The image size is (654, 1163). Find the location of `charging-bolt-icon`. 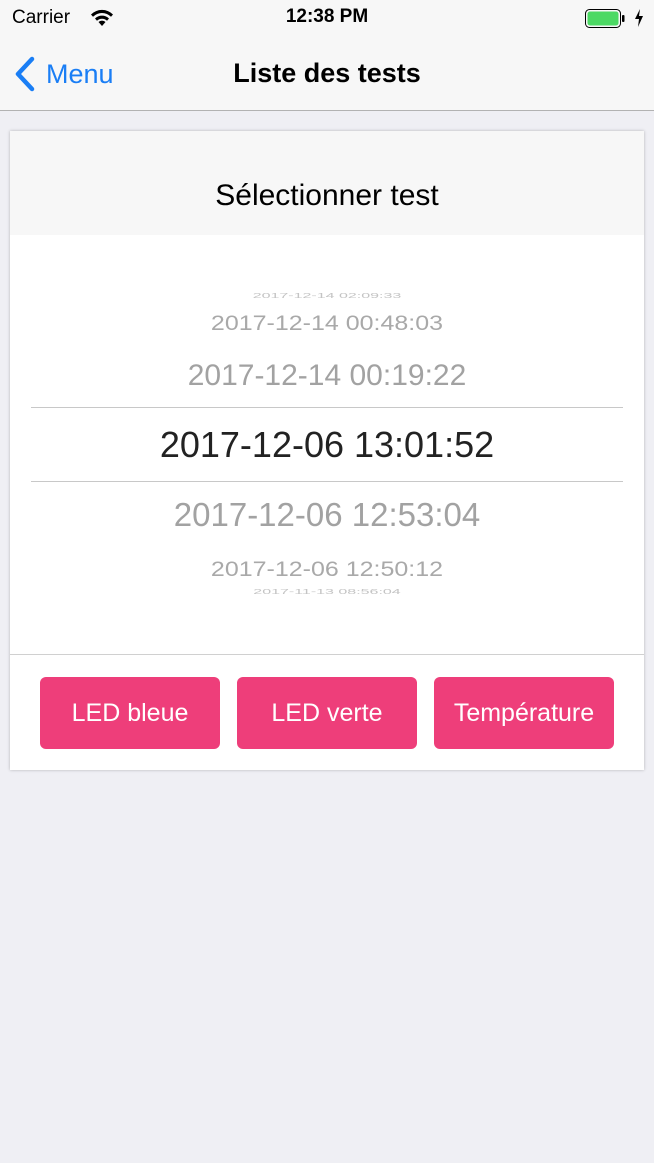

charging-bolt-icon is located at coordinates (639, 18).